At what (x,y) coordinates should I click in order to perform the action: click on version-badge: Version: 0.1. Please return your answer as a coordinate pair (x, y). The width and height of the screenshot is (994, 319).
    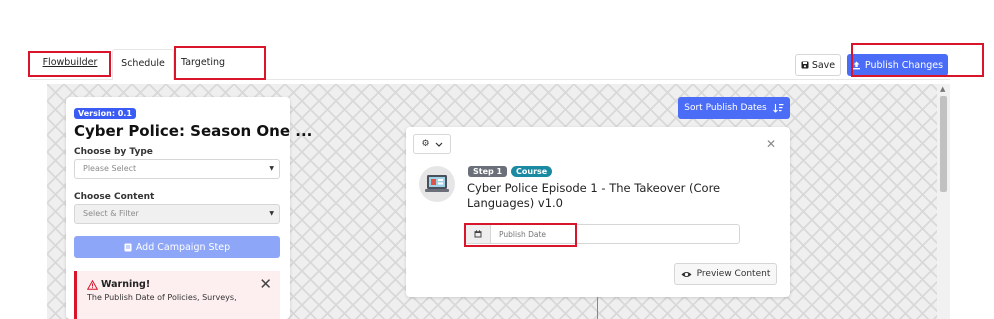
    Looking at the image, I should click on (105, 113).